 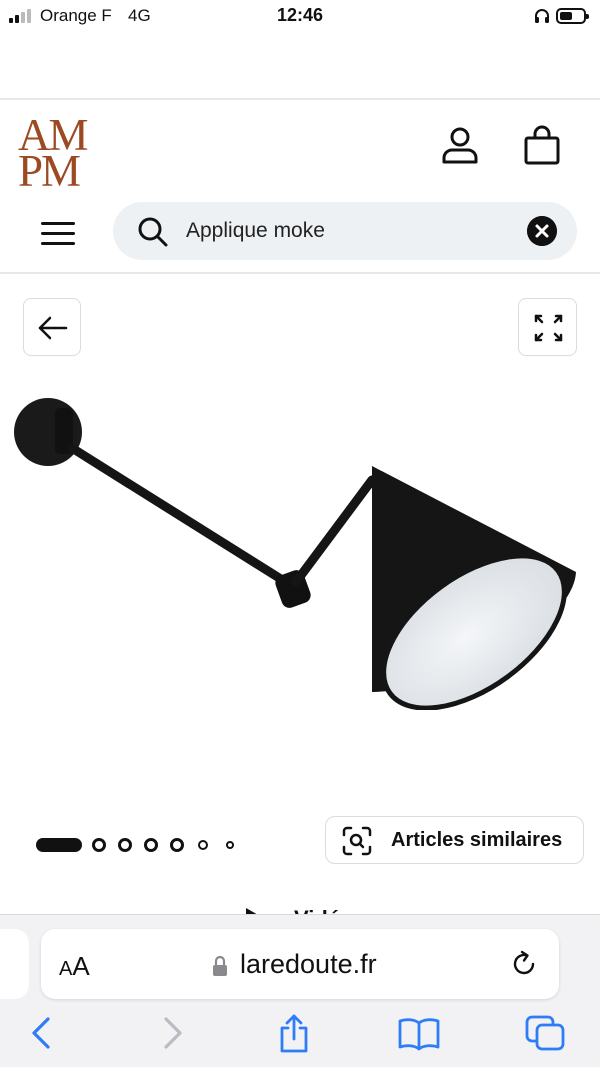 I want to click on headphones-icon, so click(x=542, y=16).